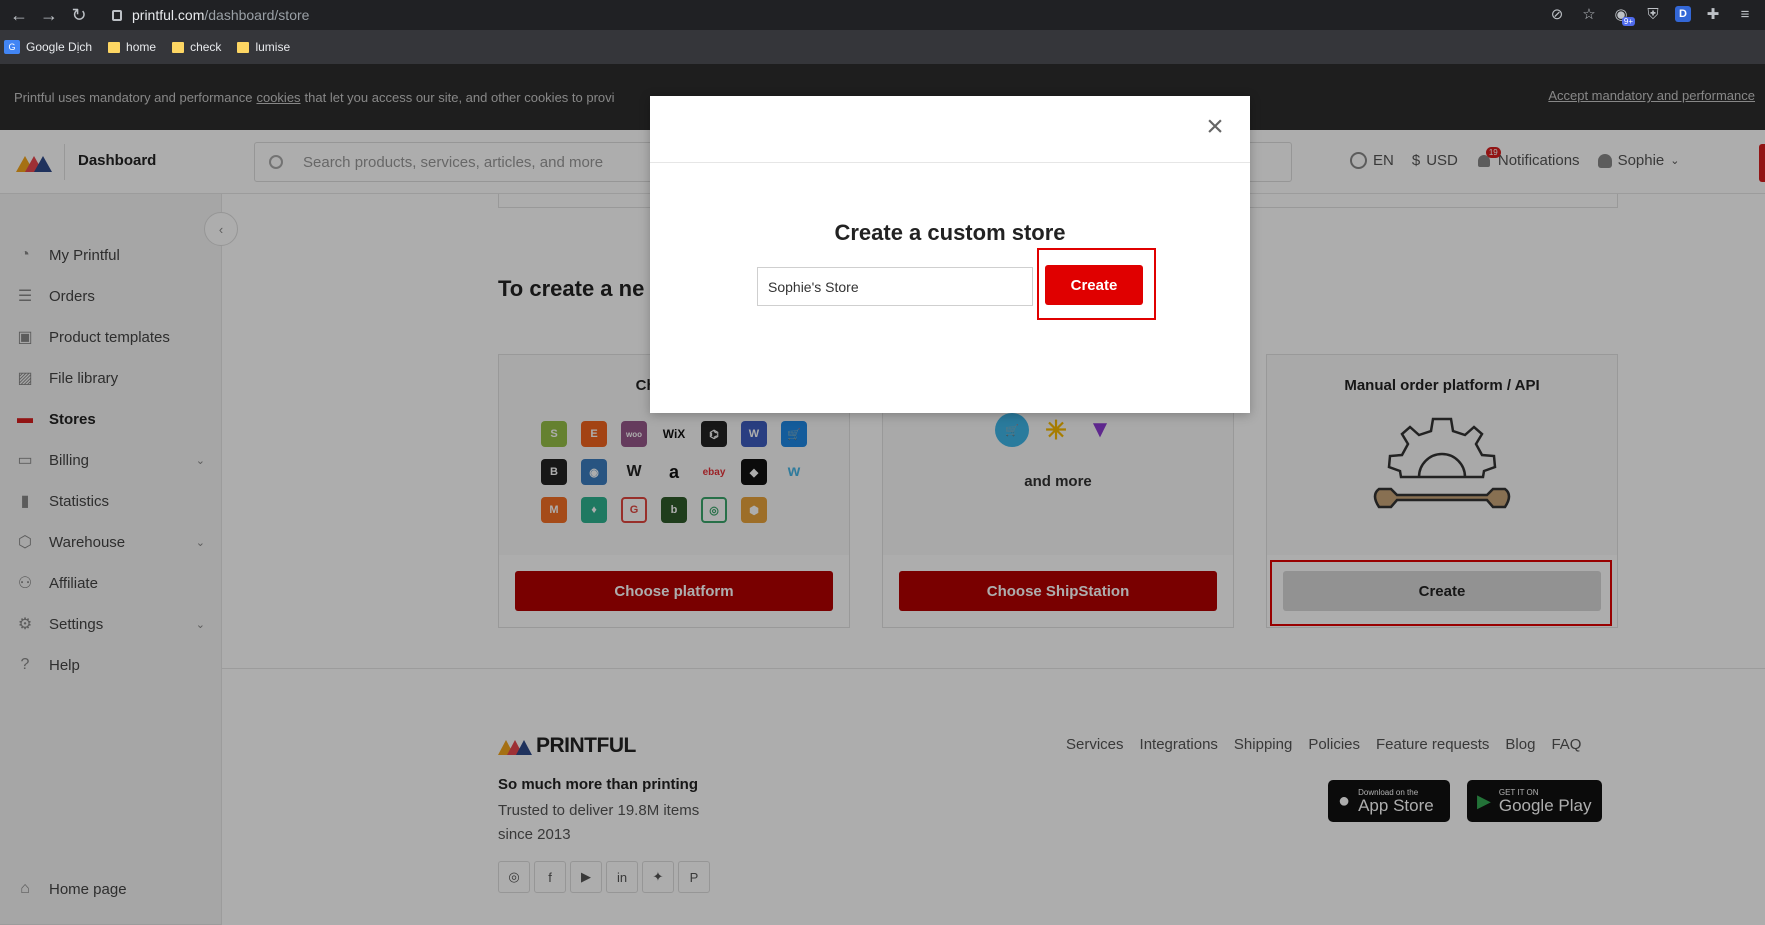  I want to click on back-icon: ←, so click(19, 15).